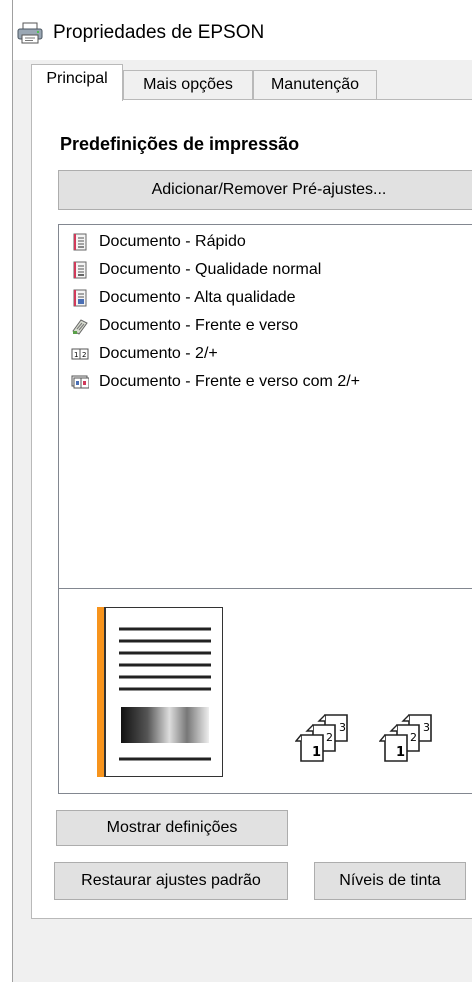 The width and height of the screenshot is (472, 982). I want to click on show-settings-button: Mostrar definições, so click(172, 828).